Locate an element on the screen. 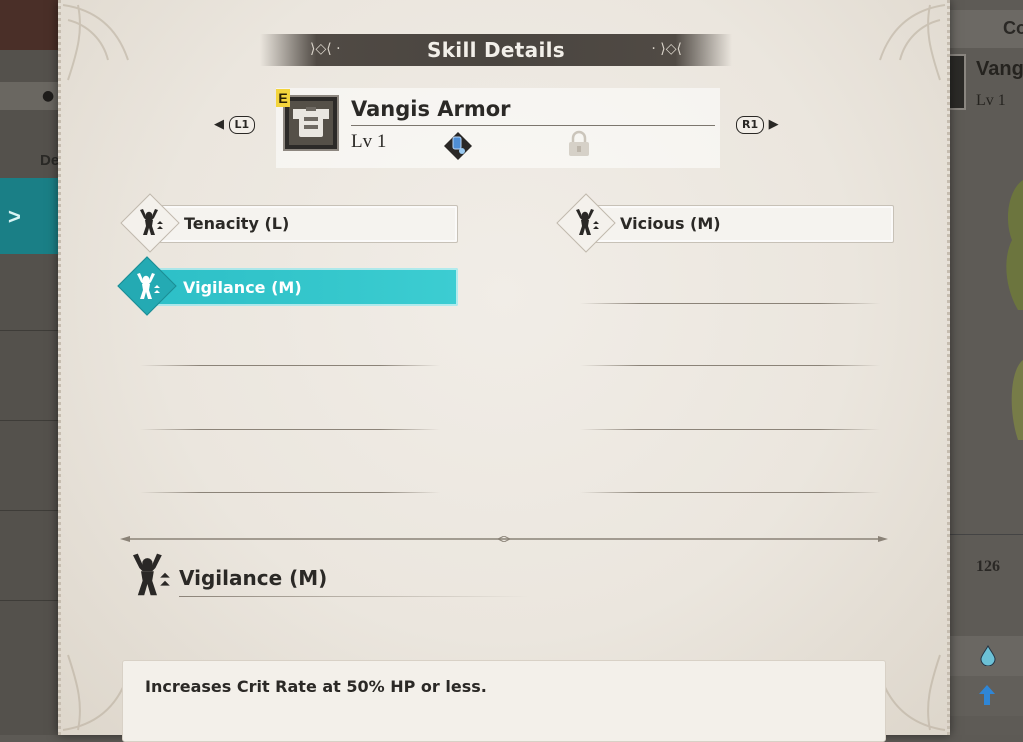 The image size is (1023, 742). skill-label: Vigilance (M) is located at coordinates (242, 287).